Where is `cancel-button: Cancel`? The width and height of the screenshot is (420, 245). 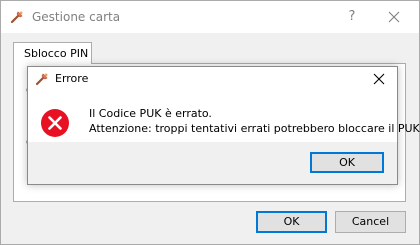
cancel-button: Cancel is located at coordinates (370, 222).